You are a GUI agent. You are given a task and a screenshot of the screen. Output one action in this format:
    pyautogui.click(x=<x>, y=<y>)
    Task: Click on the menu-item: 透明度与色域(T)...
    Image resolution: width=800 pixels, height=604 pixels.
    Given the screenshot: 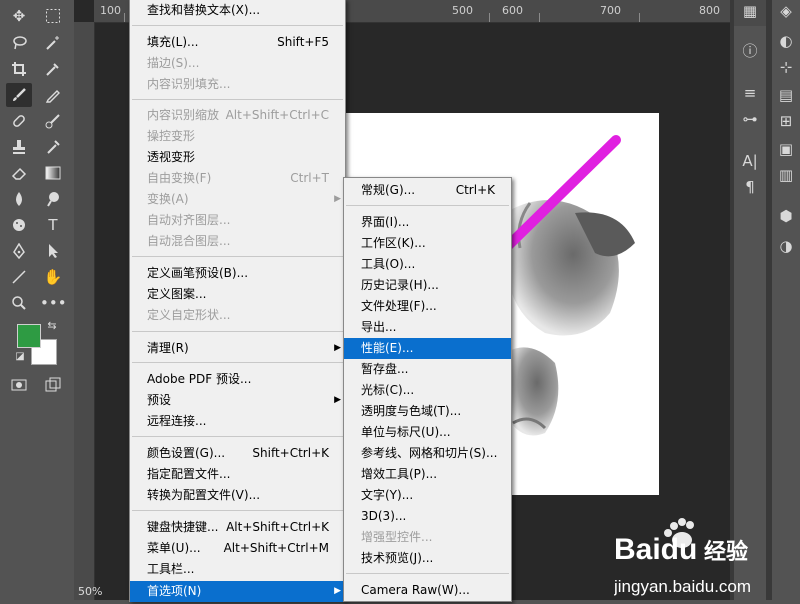 What is the action you would take?
    pyautogui.click(x=427, y=411)
    